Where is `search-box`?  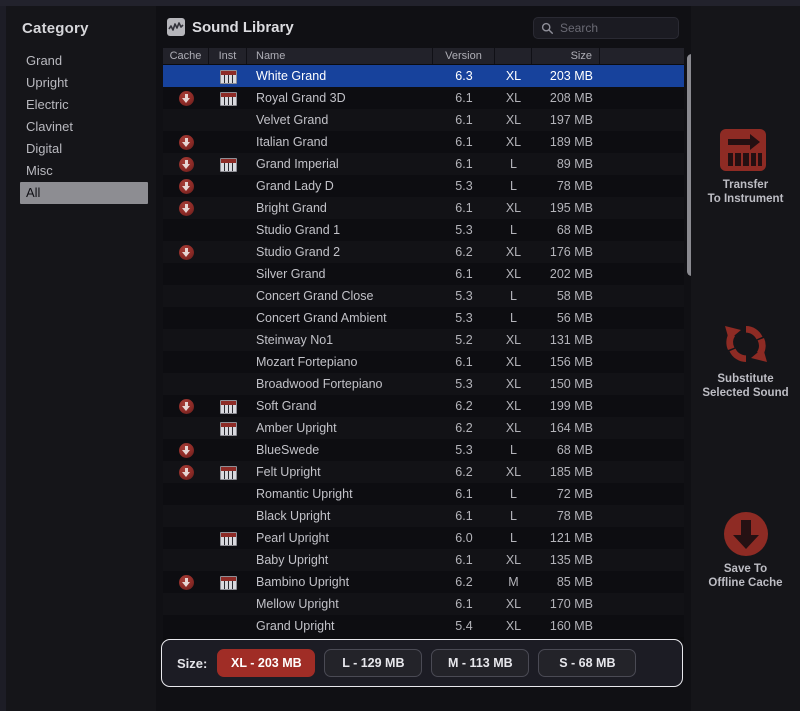 search-box is located at coordinates (606, 28).